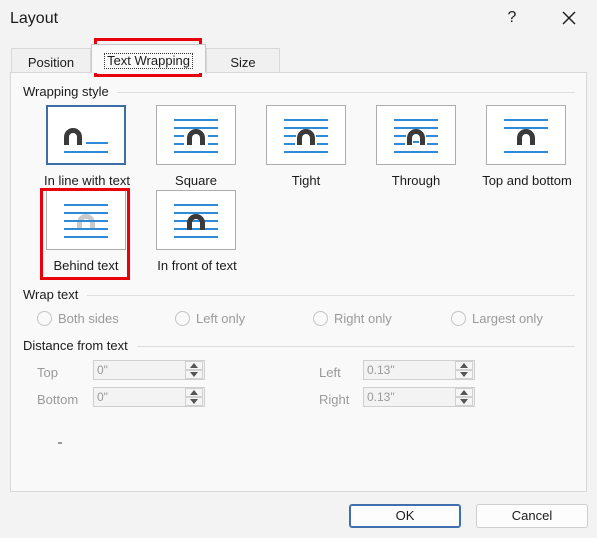 The image size is (597, 538). I want to click on tab-size-label: Size, so click(243, 62).